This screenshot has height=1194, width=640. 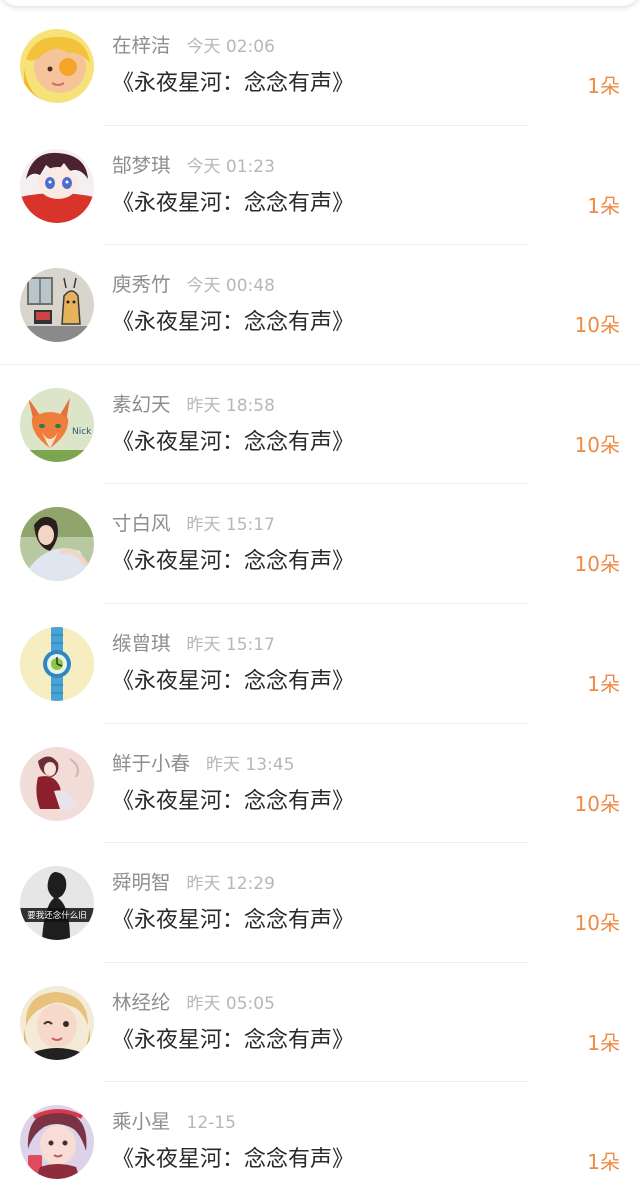 I want to click on row-meta: 素幻天 昨天 18:58, so click(x=193, y=405).